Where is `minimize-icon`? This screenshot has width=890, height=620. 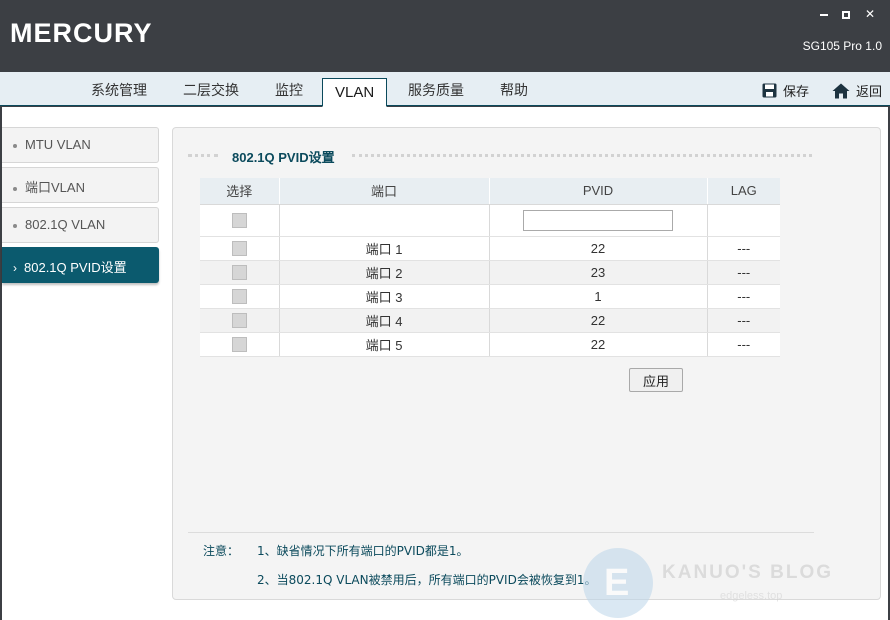
minimize-icon is located at coordinates (824, 14).